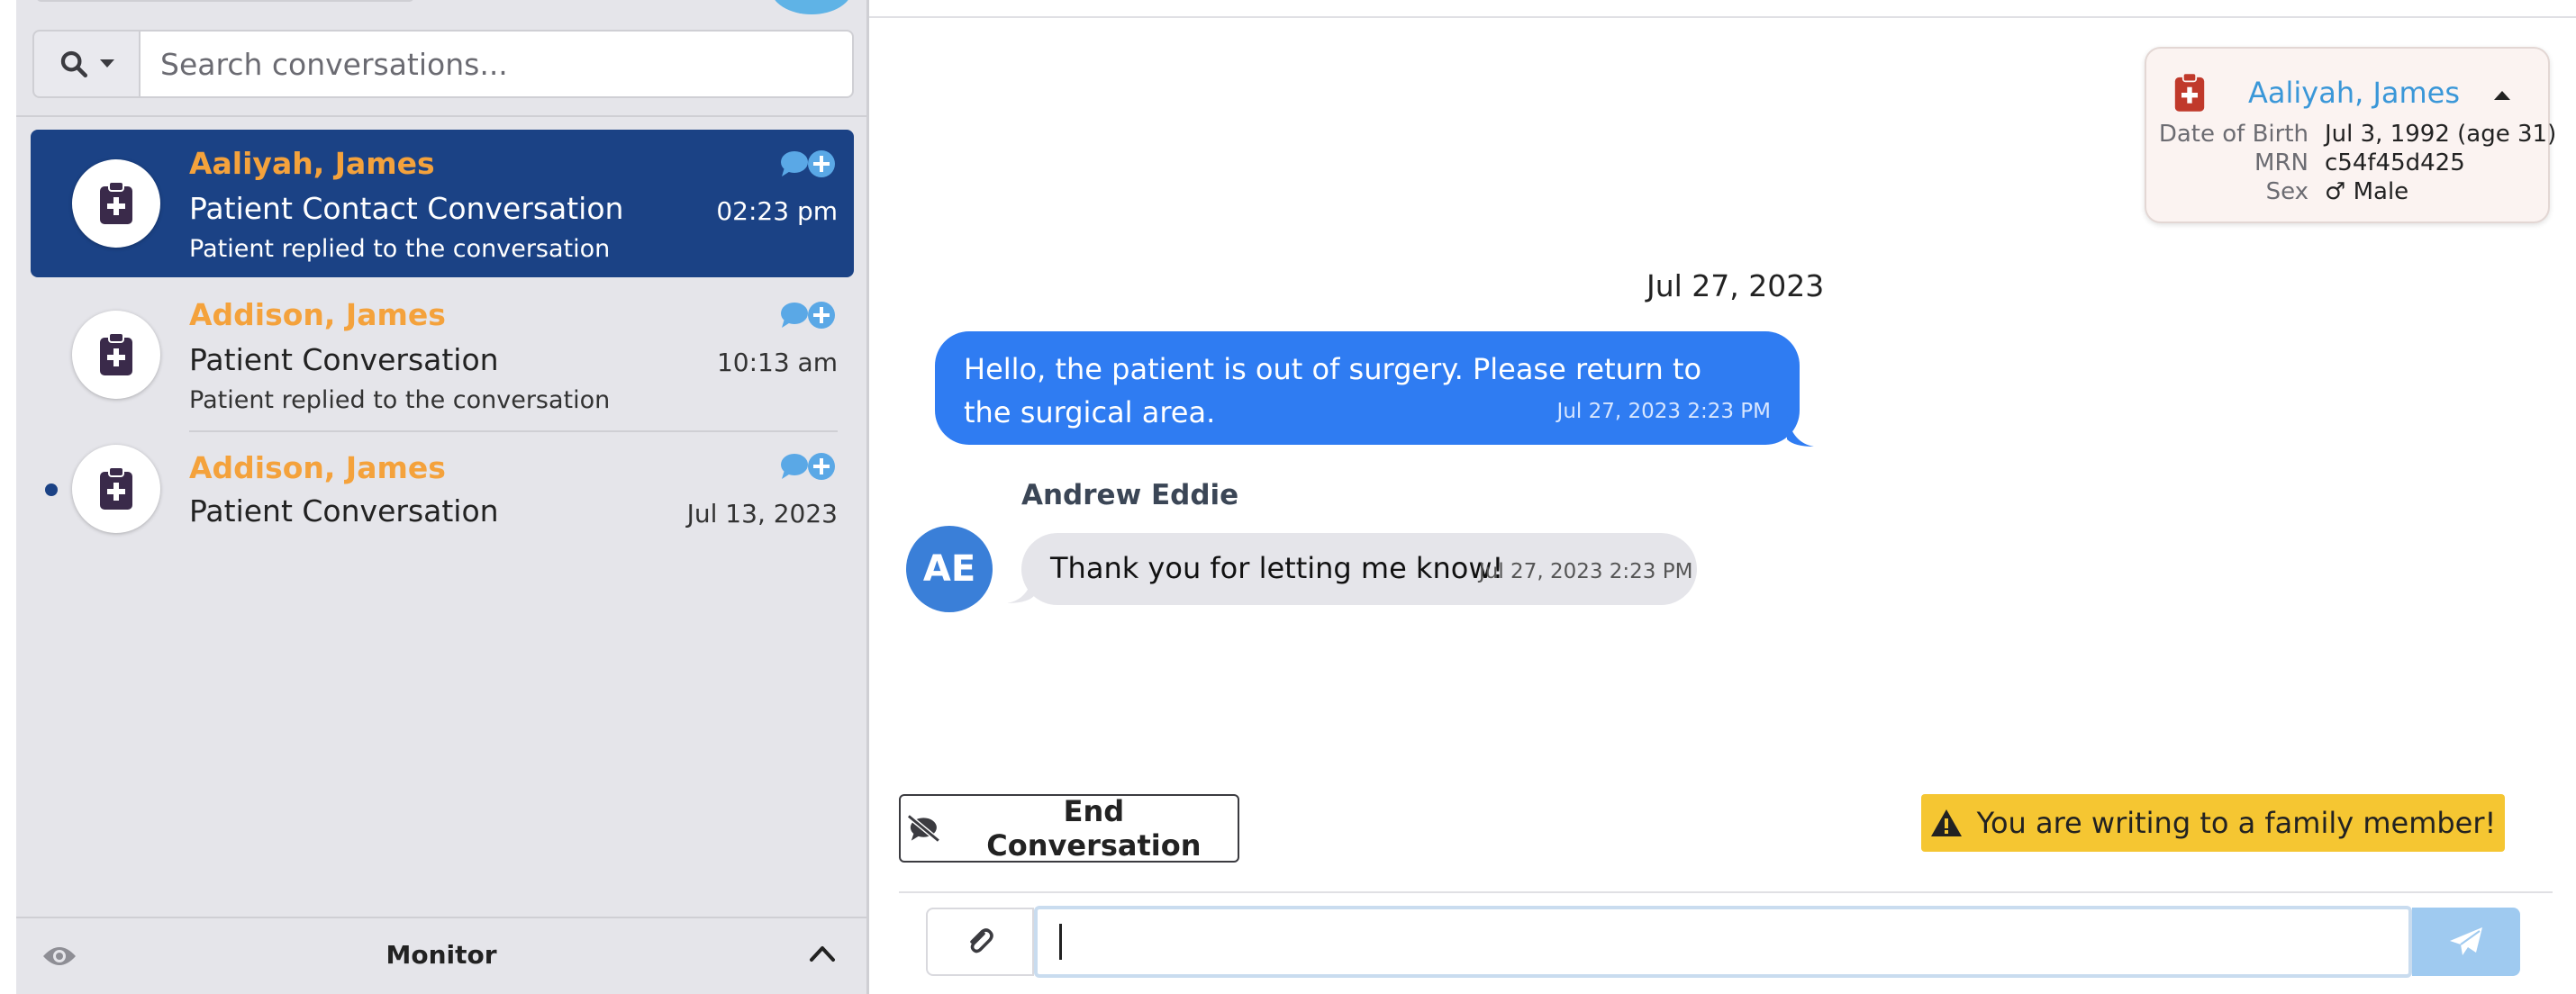 The width and height of the screenshot is (2576, 994). What do you see at coordinates (1060, 942) in the screenshot?
I see `text-caret` at bounding box center [1060, 942].